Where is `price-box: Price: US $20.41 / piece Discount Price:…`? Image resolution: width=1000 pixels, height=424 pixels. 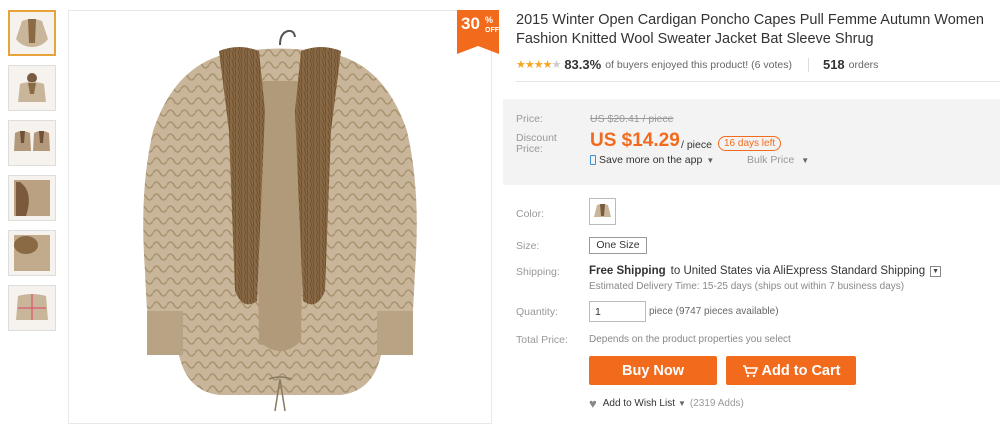
price-box: Price: US $20.41 / piece Discount Price:… is located at coordinates (751, 142).